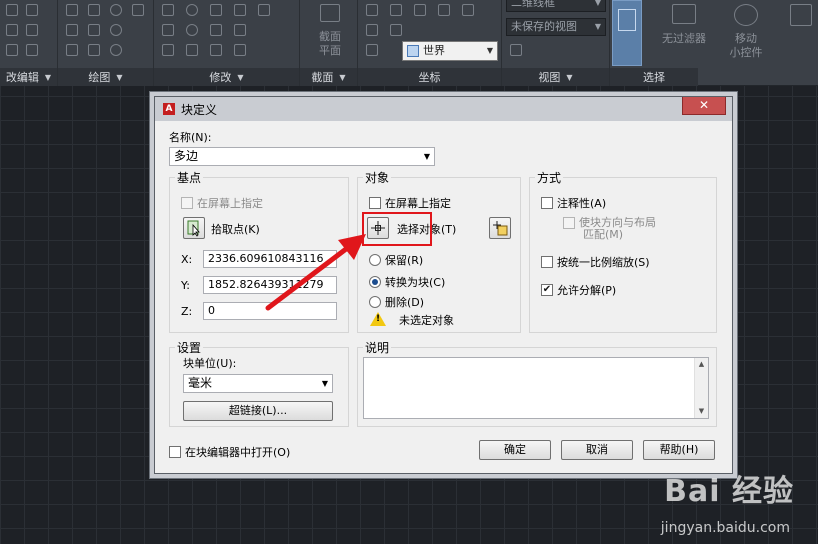 This screenshot has height=544, width=818. Describe the element at coordinates (72, 10) in the screenshot. I see `line-icon` at that location.